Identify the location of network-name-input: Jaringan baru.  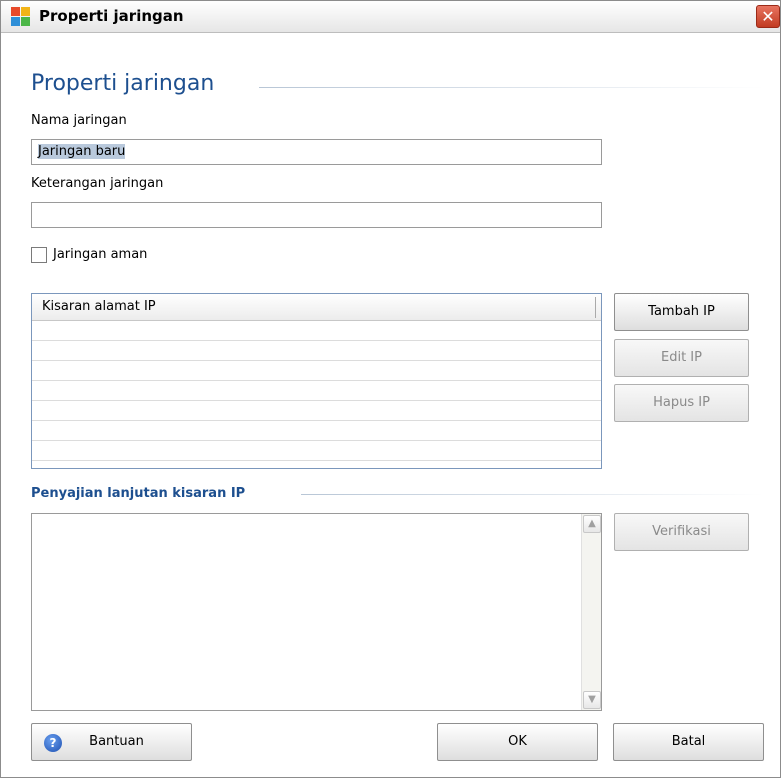
(316, 152).